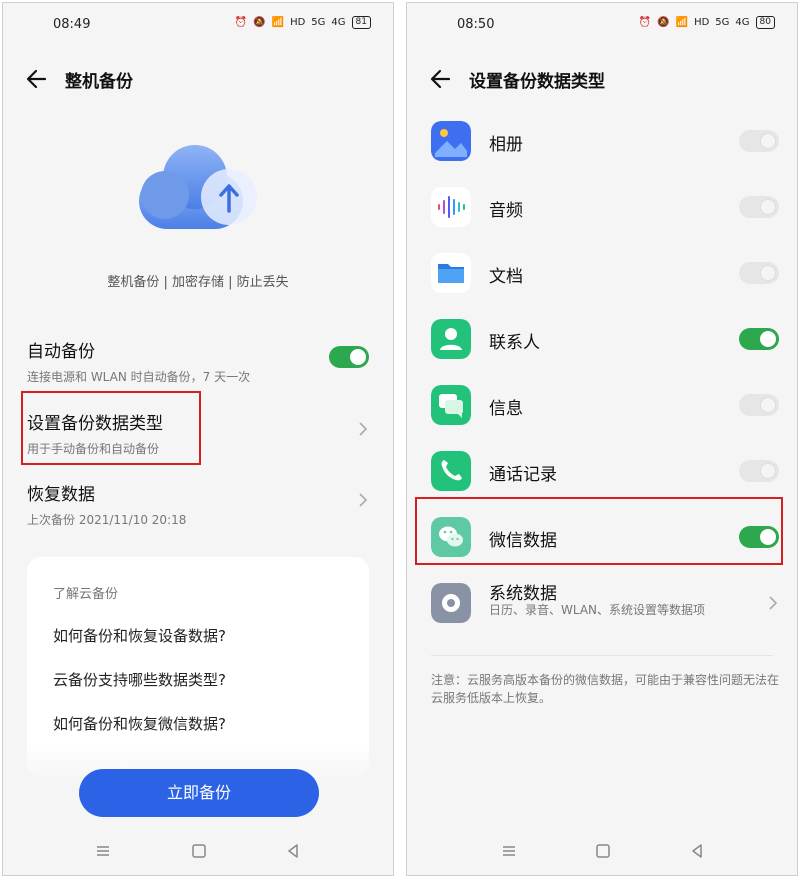 The height and width of the screenshot is (878, 800). I want to click on restore-subtitle: 上次备份 2021/11/10 20:18, so click(107, 520).